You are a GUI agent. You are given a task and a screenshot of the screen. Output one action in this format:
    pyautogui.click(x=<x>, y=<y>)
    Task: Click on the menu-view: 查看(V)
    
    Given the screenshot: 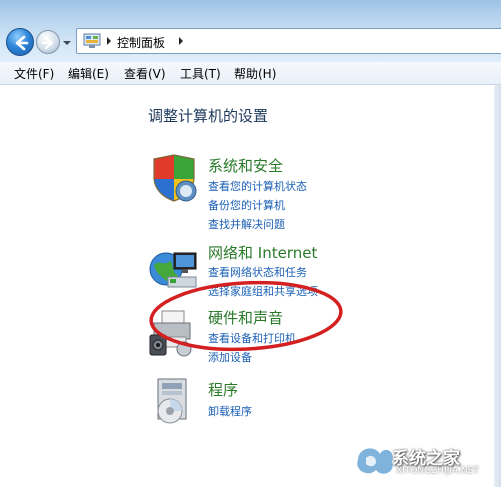 What is the action you would take?
    pyautogui.click(x=145, y=73)
    